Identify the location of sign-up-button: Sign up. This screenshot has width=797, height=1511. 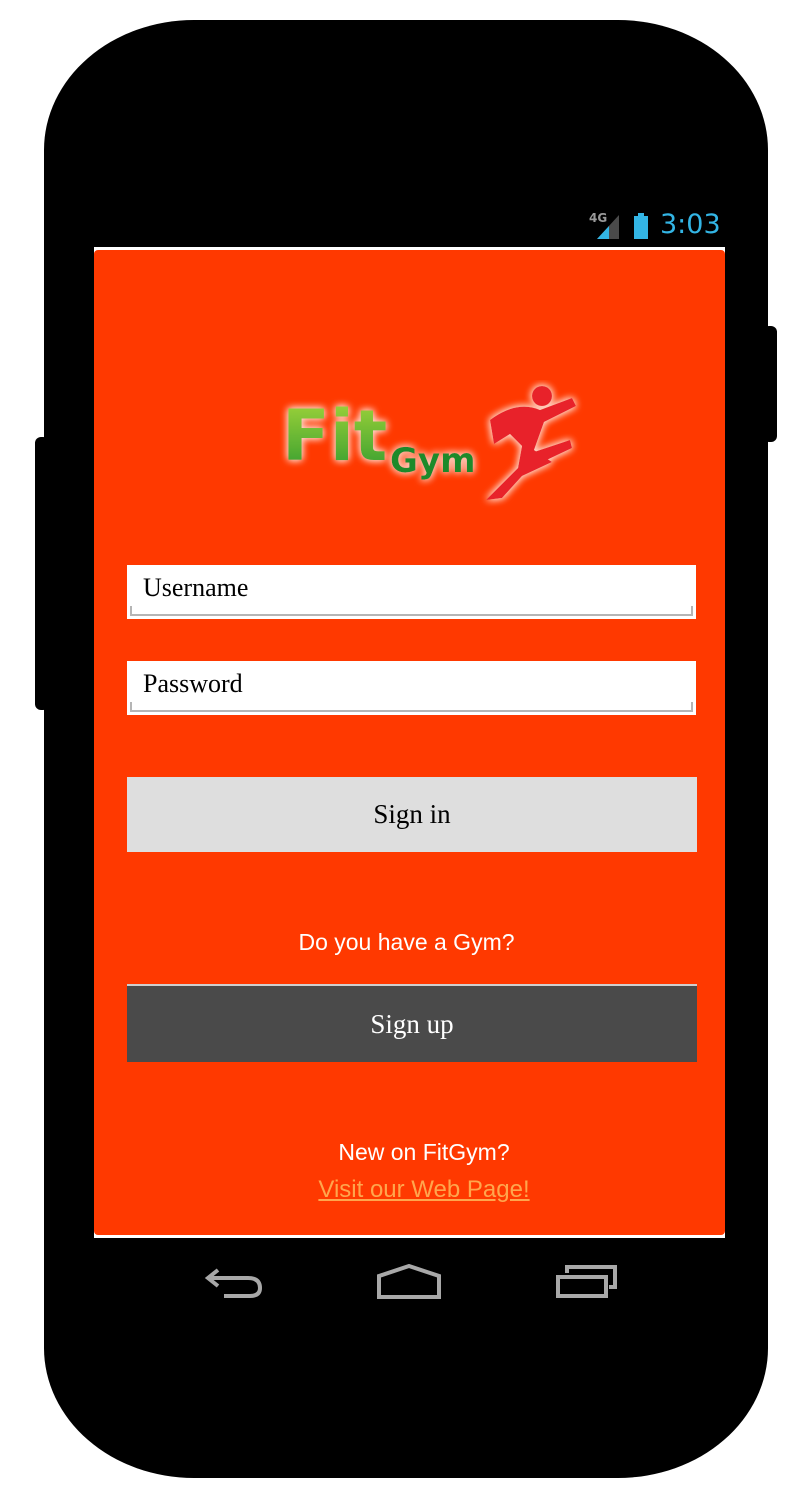
(412, 1023).